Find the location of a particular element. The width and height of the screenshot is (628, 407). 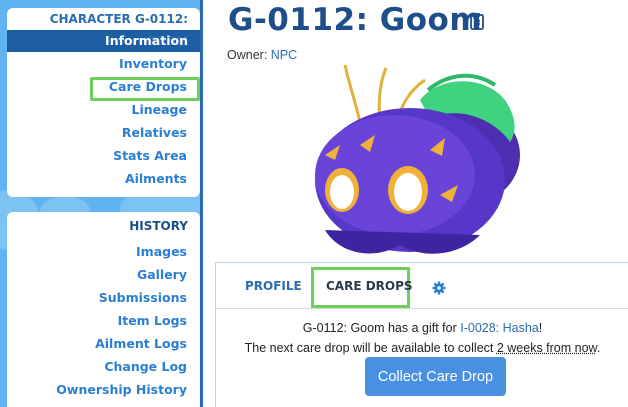

next-drop-time: 2 weeks from now is located at coordinates (547, 348).